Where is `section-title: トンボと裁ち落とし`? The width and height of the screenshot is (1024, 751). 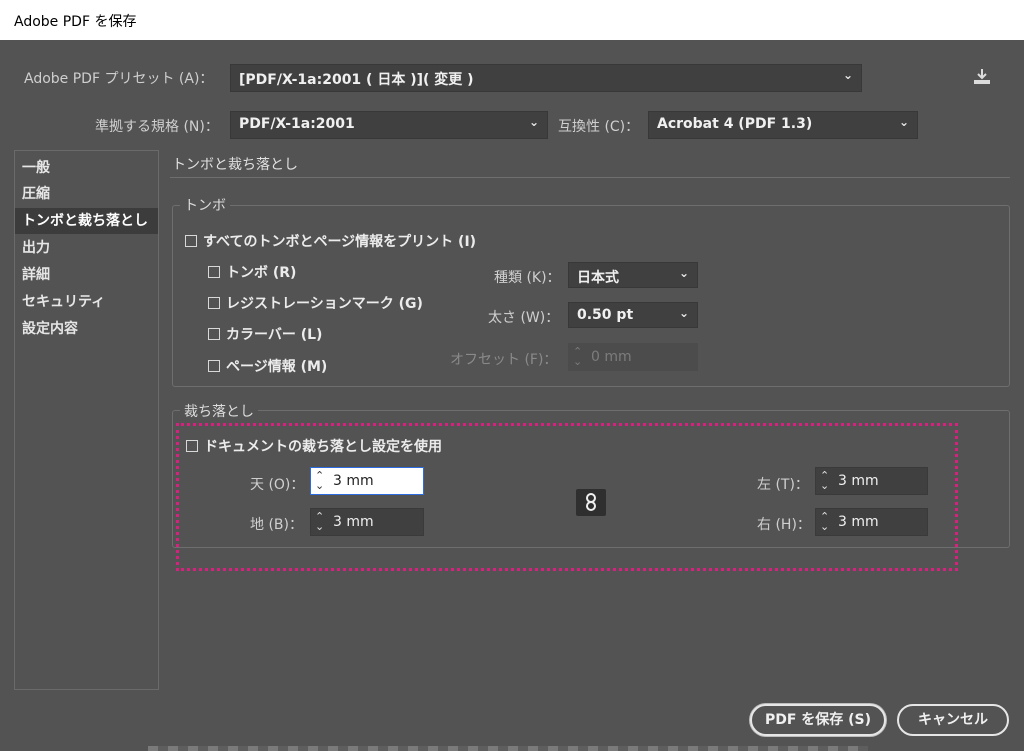 section-title: トンボと裁ち落とし is located at coordinates (235, 165).